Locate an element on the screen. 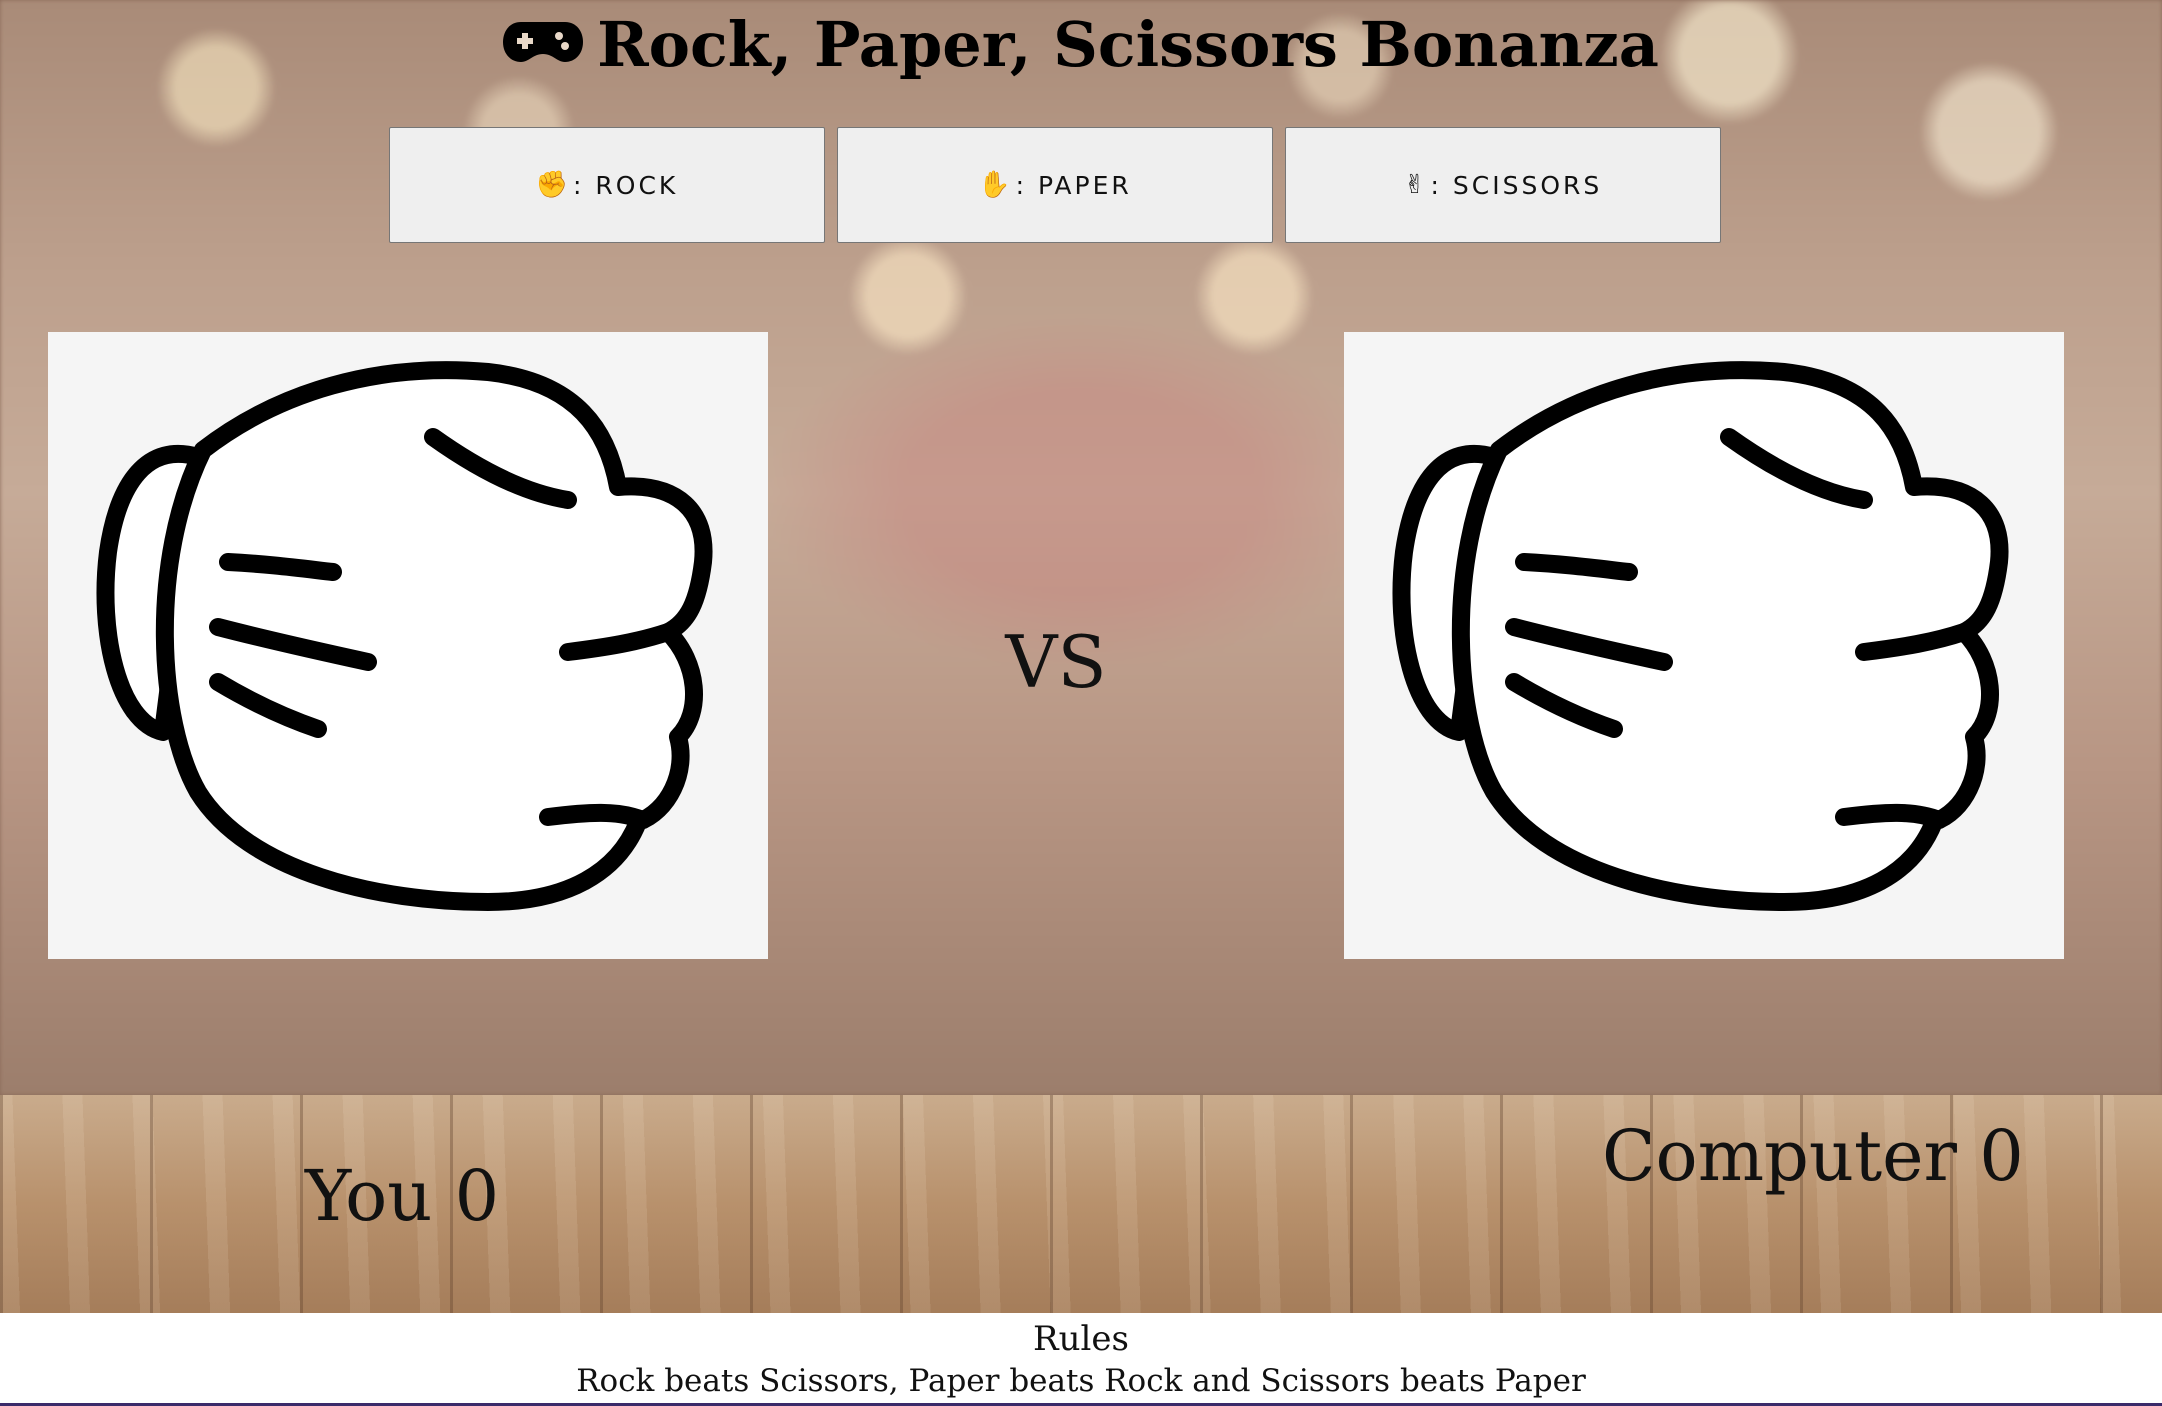 The image size is (2162, 1406). scissors-button: ✌: SCISSORS is located at coordinates (1503, 185).